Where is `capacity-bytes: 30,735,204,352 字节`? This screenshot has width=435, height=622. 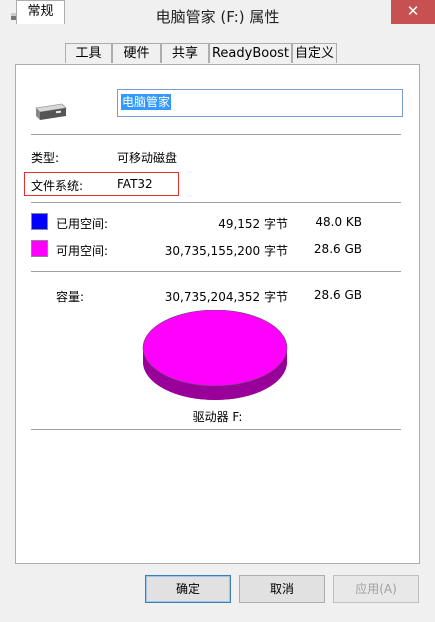 capacity-bytes: 30,735,204,352 字节 is located at coordinates (226, 297).